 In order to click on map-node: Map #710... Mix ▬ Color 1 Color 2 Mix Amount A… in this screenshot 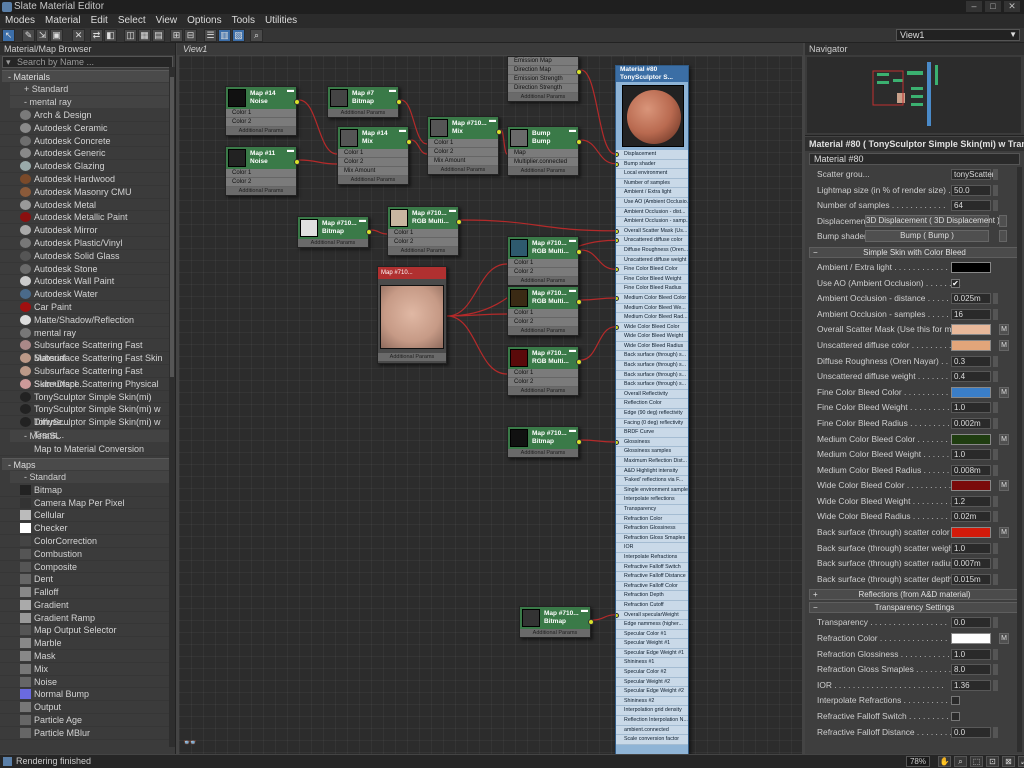, I will do `click(464, 145)`.